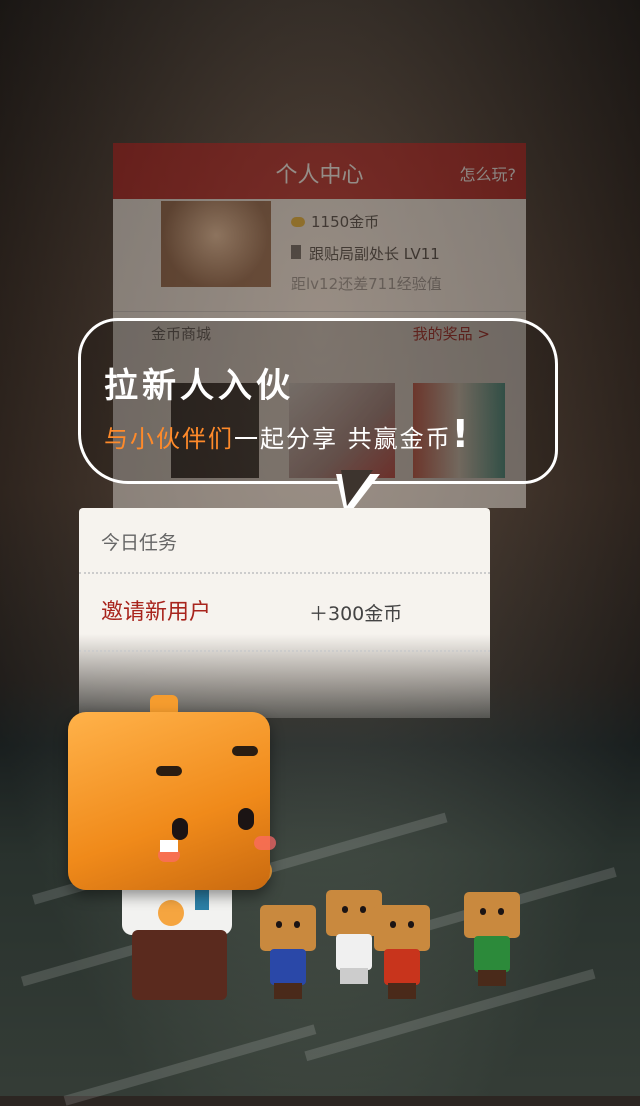 This screenshot has height=1106, width=640. I want to click on coin-balance: 1150金币, so click(335, 221).